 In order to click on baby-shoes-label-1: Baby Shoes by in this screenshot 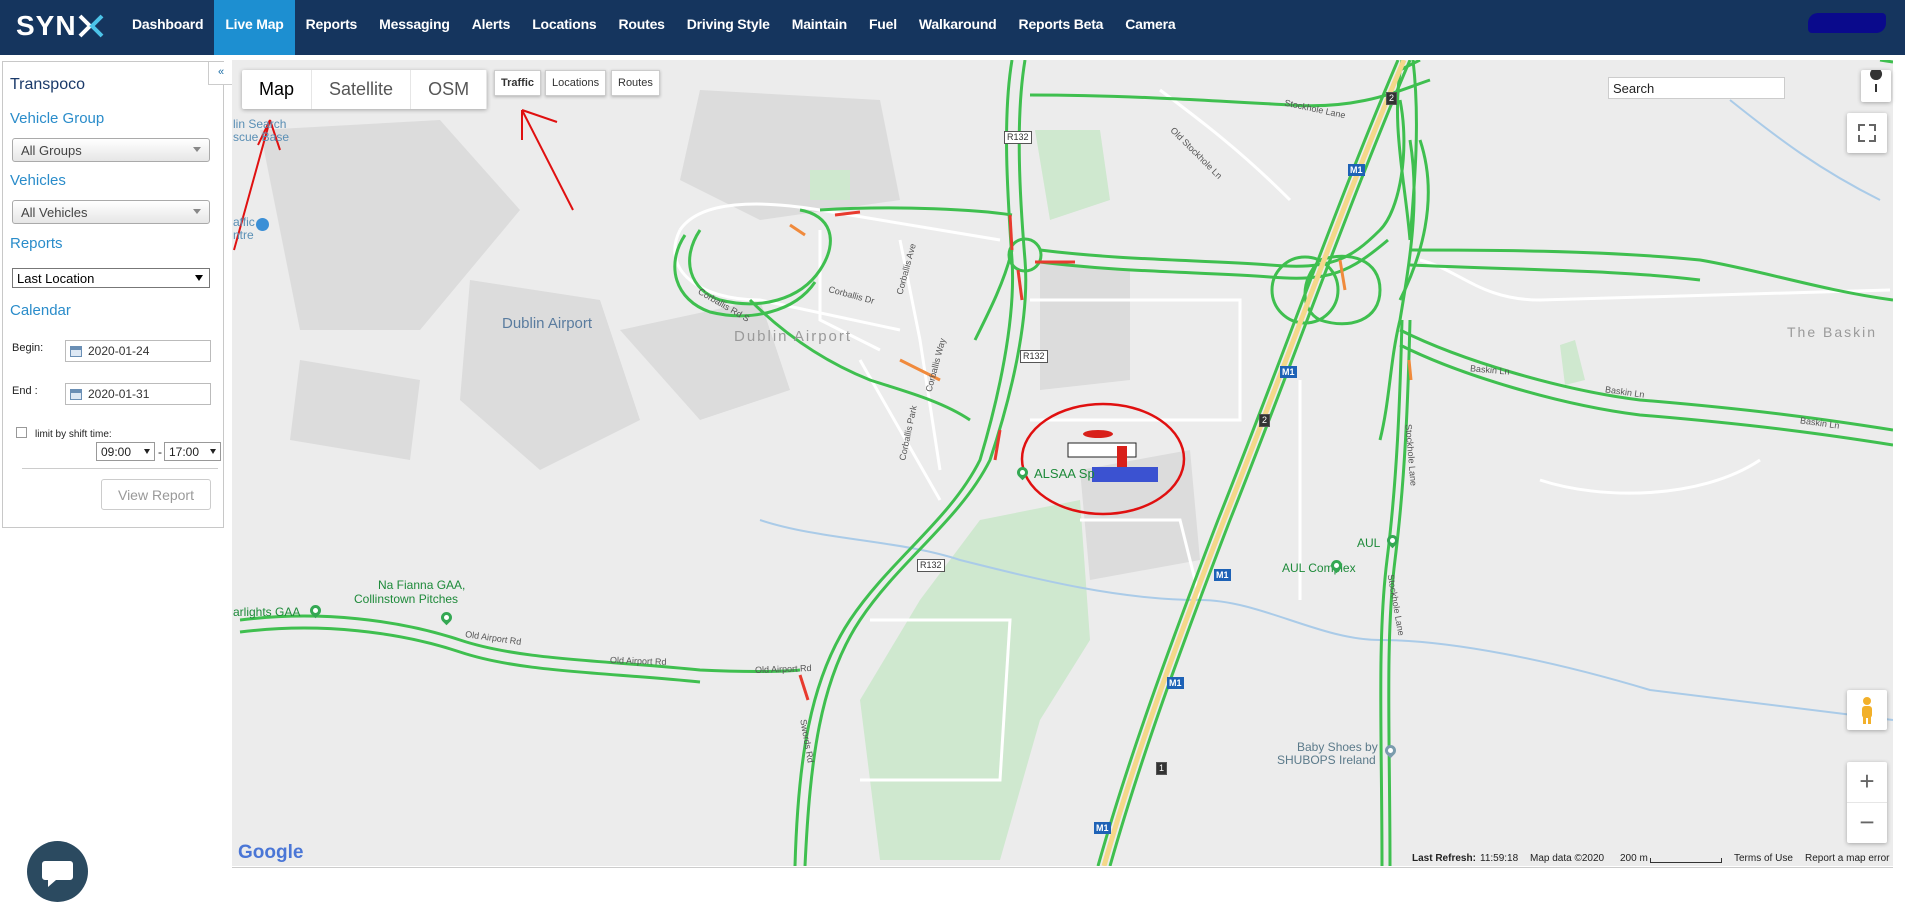, I will do `click(1337, 747)`.